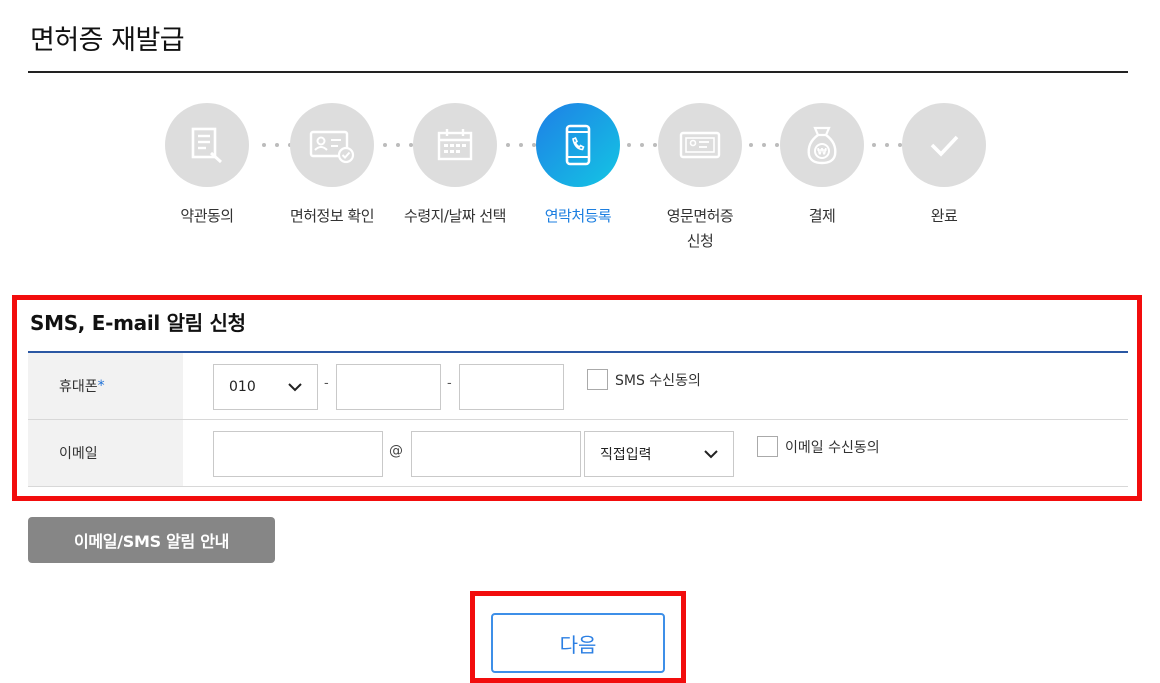 The image size is (1160, 683). Describe the element at coordinates (832, 447) in the screenshot. I see `email-consent-label: 이메일 수신동의` at that location.